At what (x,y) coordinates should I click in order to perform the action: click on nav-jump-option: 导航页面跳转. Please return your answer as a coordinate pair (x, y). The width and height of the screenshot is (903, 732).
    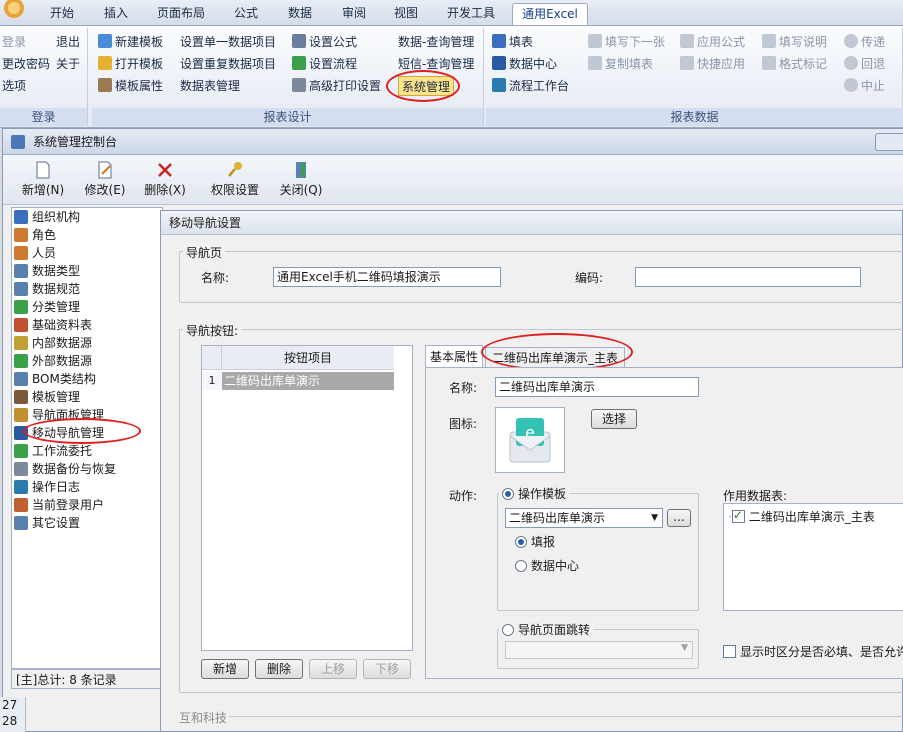
    Looking at the image, I should click on (546, 629).